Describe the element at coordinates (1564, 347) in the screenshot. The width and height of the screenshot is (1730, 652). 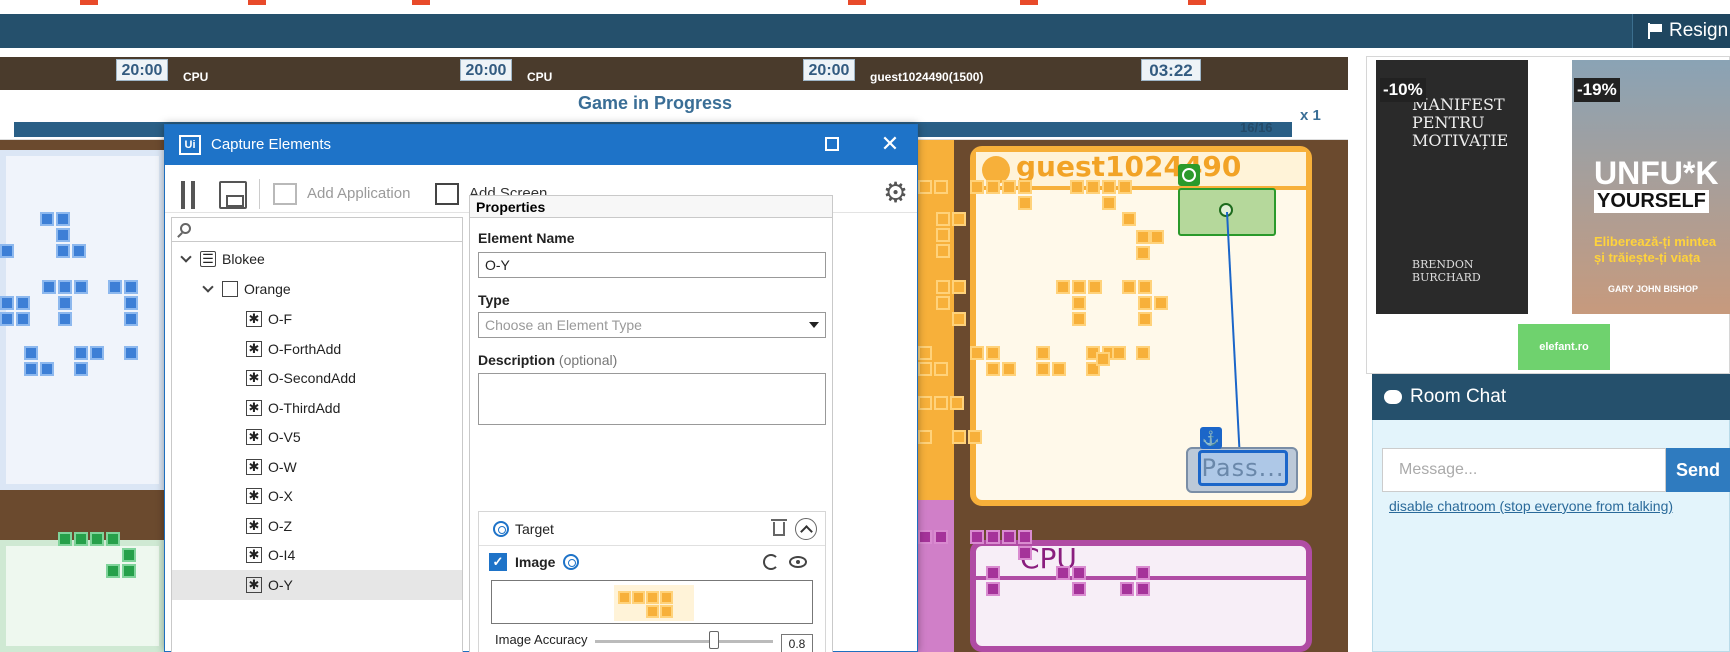
I see `store-logo: elefant.ro` at that location.